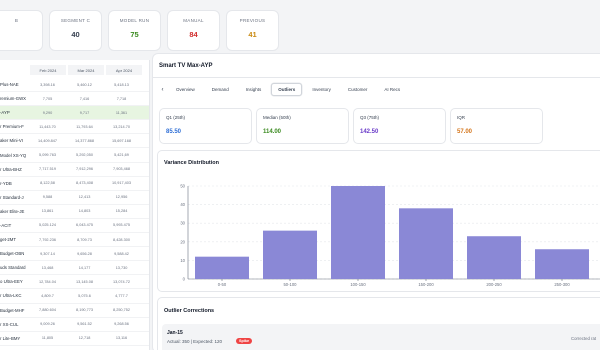  Describe the element at coordinates (321, 89) in the screenshot. I see `tab-inventory: Inventory` at that location.